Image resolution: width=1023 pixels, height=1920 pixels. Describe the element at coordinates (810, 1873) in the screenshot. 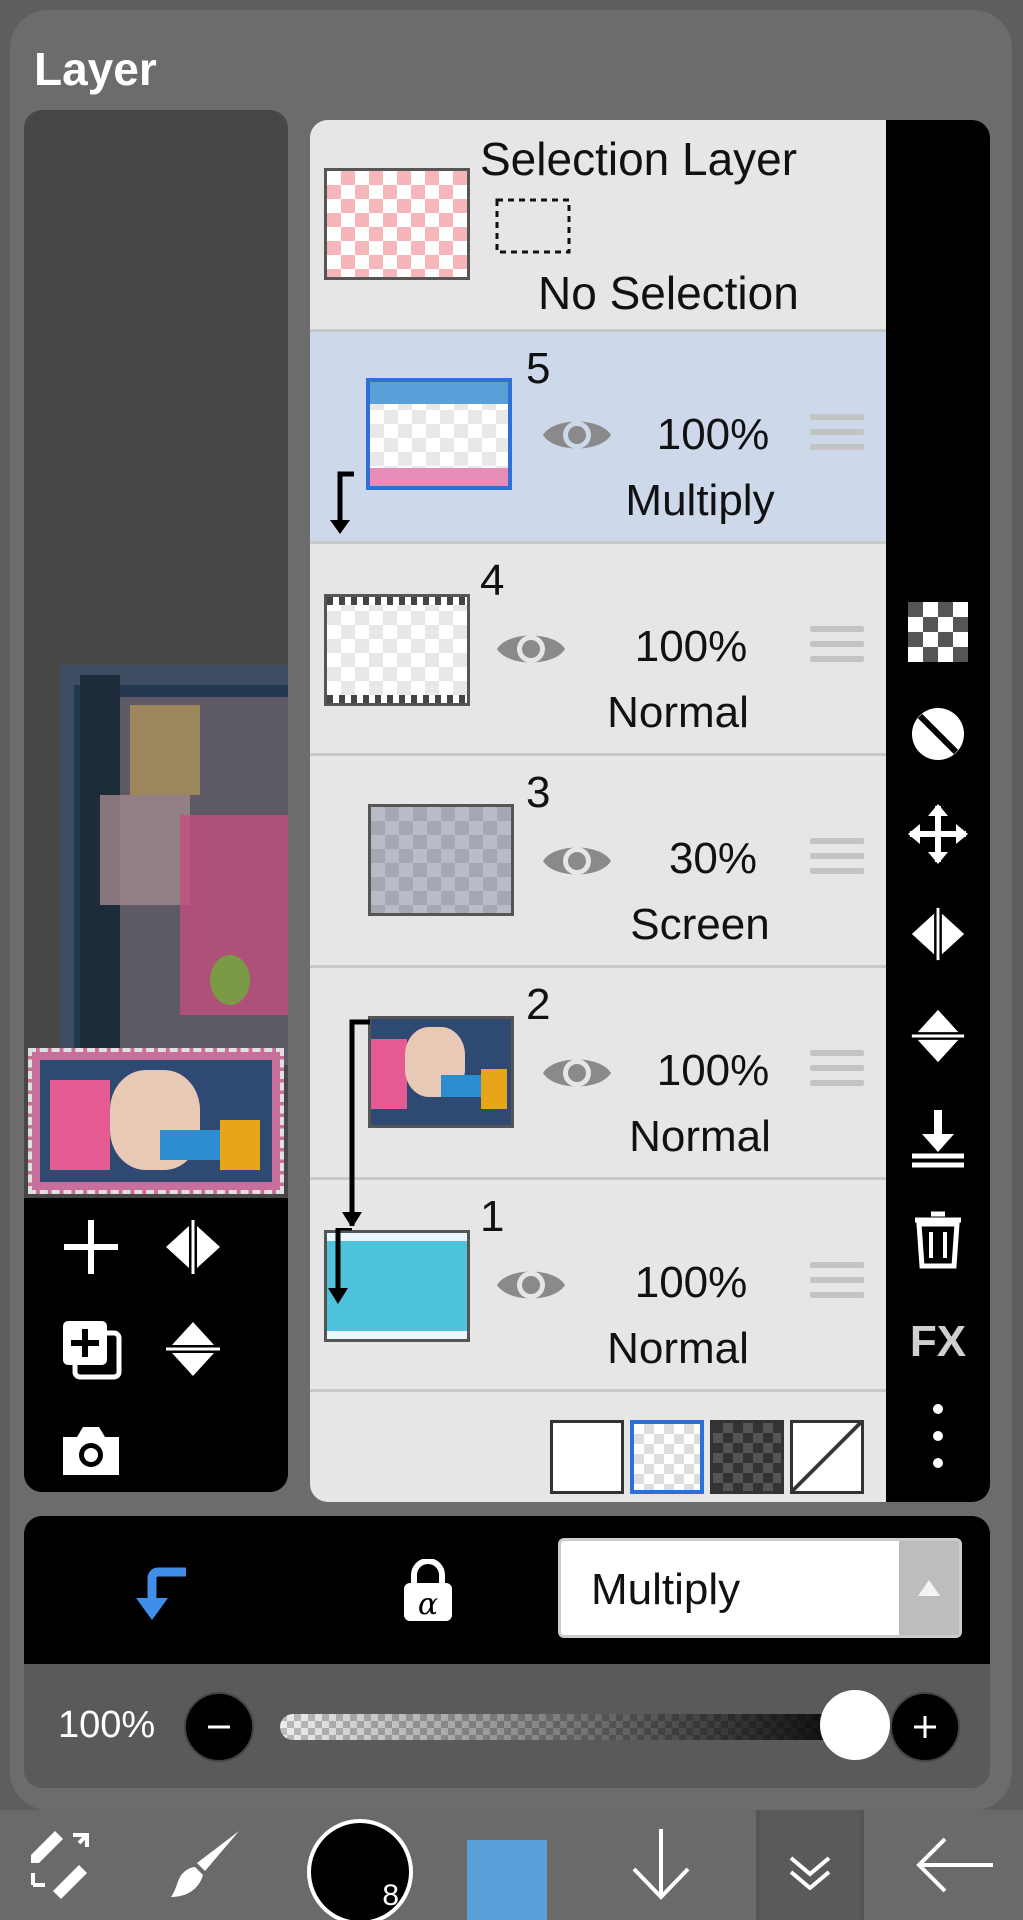

I see `chevron-double-down-icon` at that location.